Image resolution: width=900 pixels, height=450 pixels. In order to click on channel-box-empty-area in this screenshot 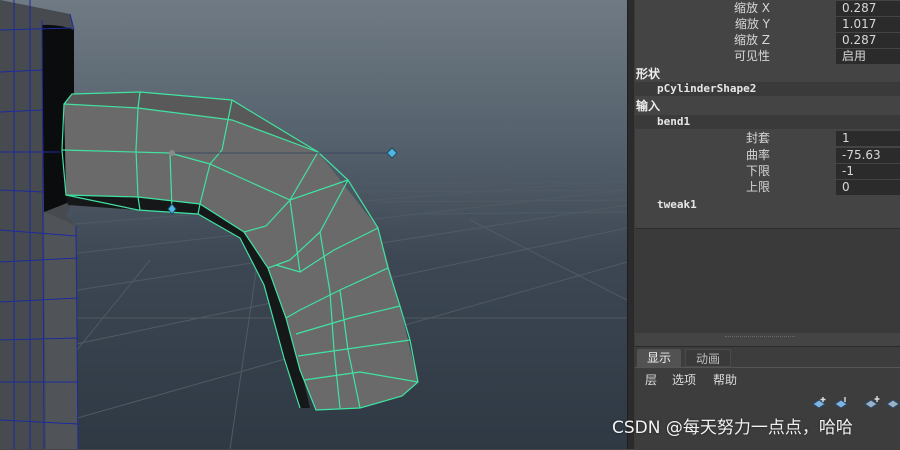, I will do `click(767, 280)`.